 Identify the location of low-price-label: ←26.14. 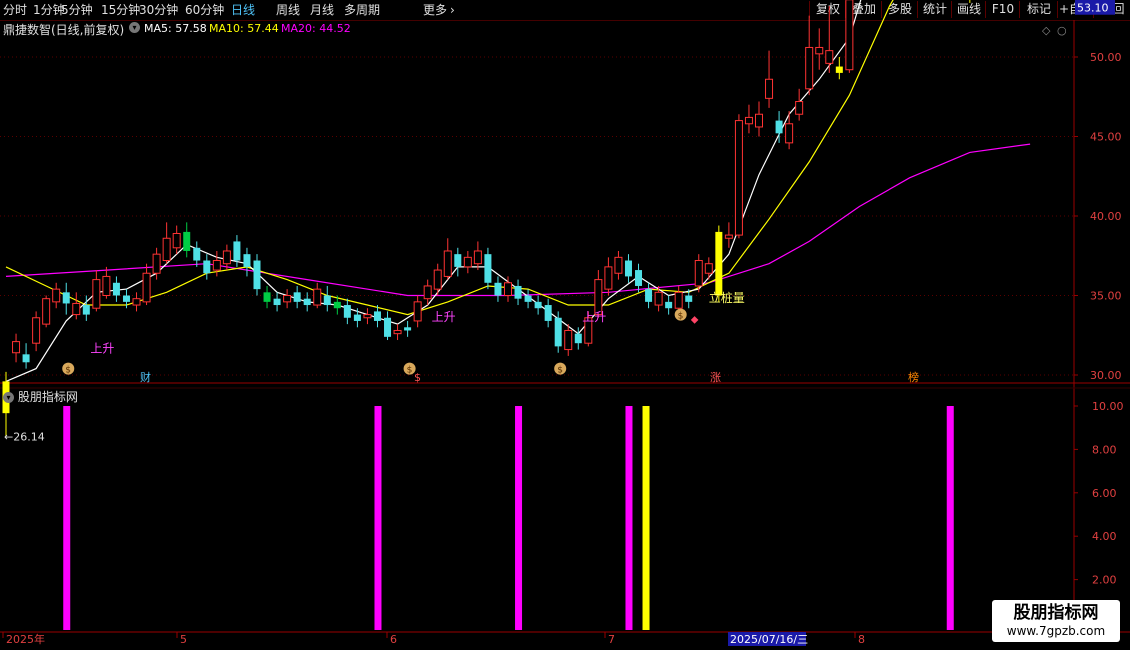
(24, 436).